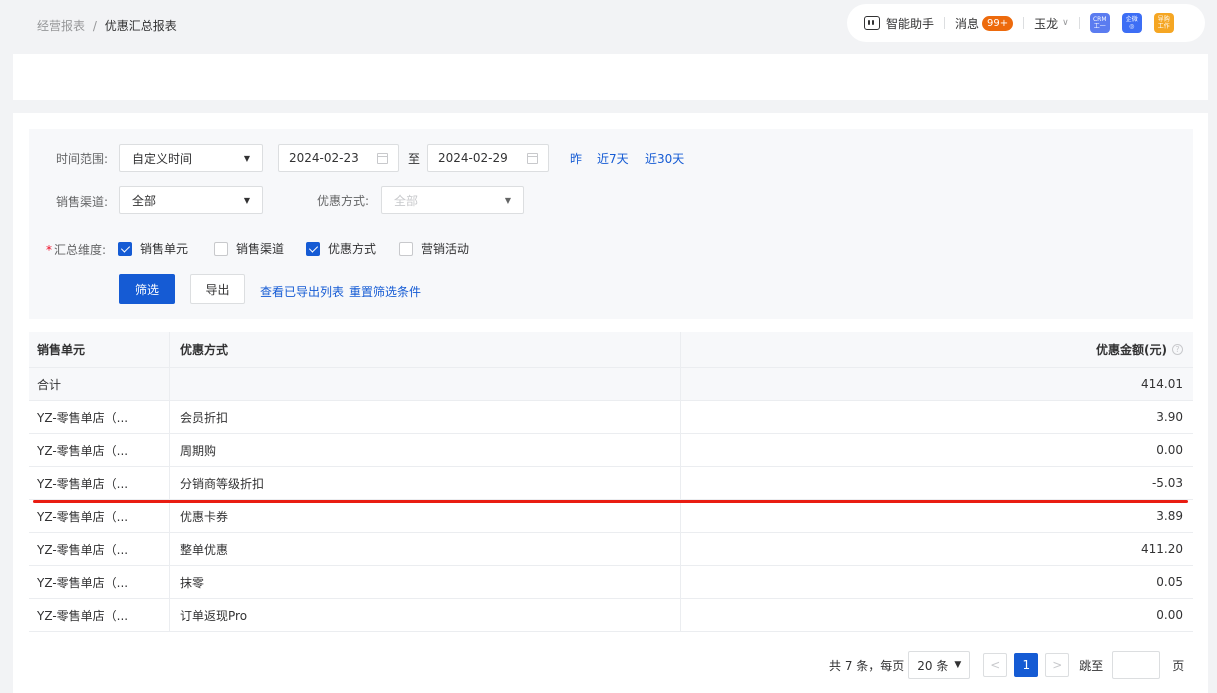  I want to click on user-menu: 玉龙, so click(1046, 23).